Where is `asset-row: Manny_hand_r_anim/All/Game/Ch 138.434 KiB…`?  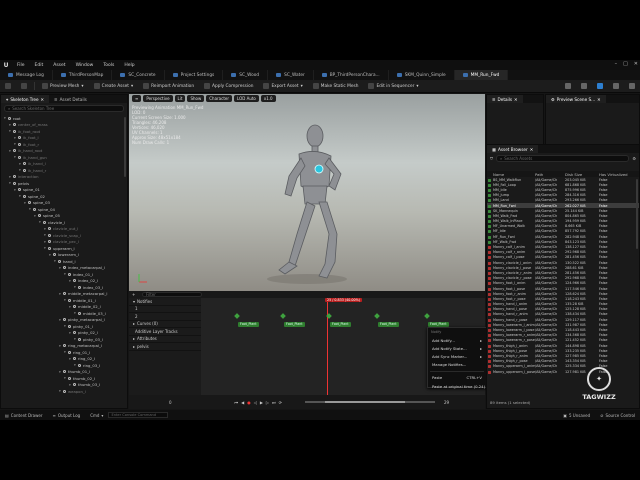 asset-row: Manny_hand_r_anim/All/Game/Ch 138.434 KiB… is located at coordinates (563, 314).